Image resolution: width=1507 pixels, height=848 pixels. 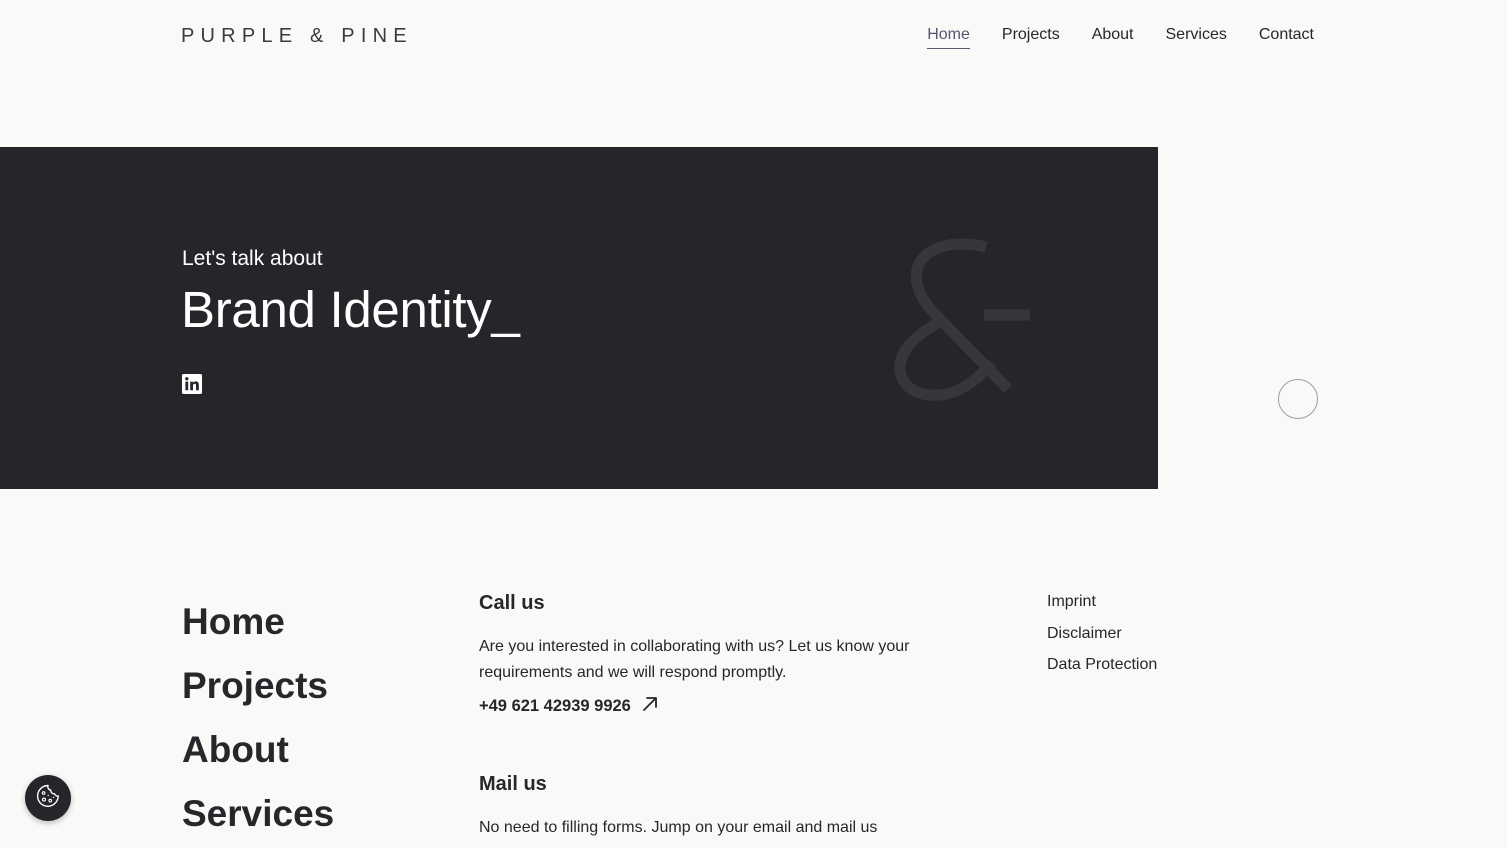 What do you see at coordinates (1286, 37) in the screenshot?
I see `nav-contact: Contact` at bounding box center [1286, 37].